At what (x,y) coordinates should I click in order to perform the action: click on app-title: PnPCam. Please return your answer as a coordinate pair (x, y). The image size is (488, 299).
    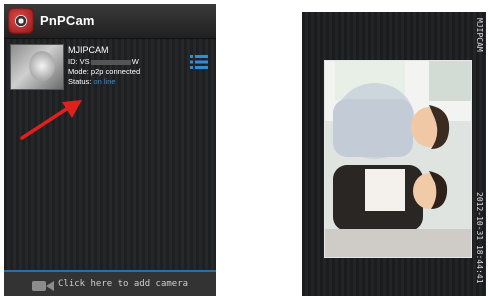
    Looking at the image, I should click on (67, 20).